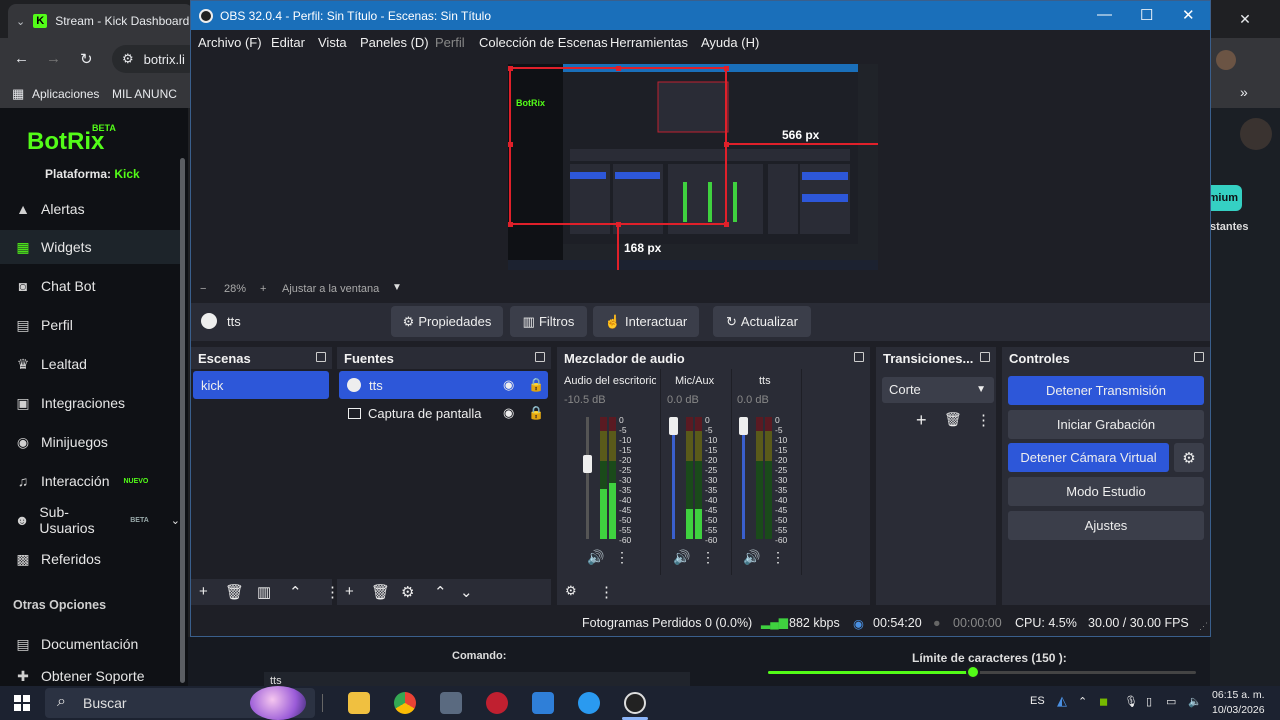  What do you see at coordinates (264, 592) in the screenshot?
I see `scene-filters-icon: ▥` at bounding box center [264, 592].